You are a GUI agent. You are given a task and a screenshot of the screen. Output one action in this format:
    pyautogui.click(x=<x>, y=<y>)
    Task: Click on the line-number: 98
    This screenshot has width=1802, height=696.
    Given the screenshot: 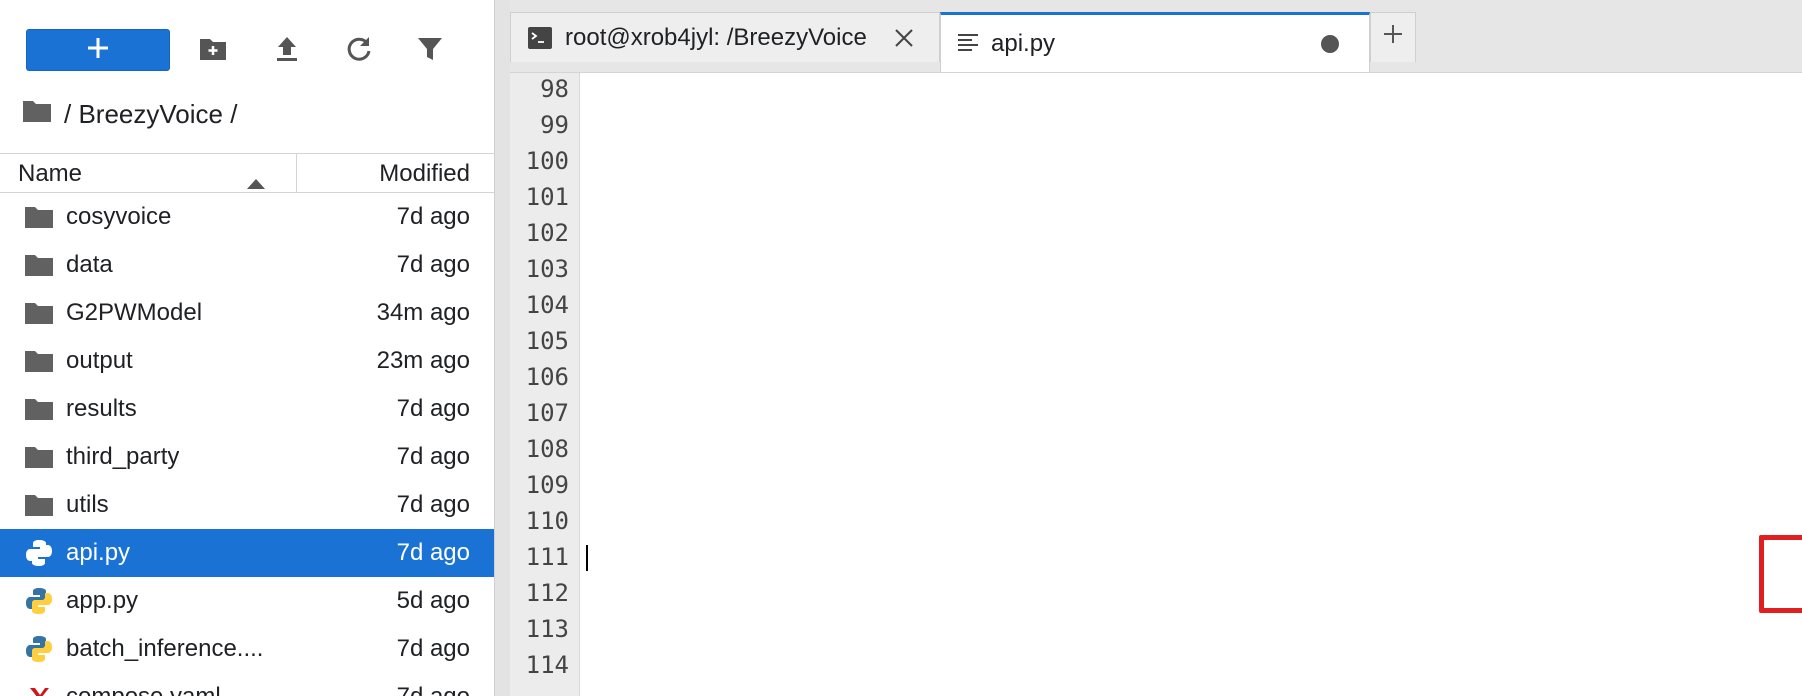 What is the action you would take?
    pyautogui.click(x=554, y=89)
    